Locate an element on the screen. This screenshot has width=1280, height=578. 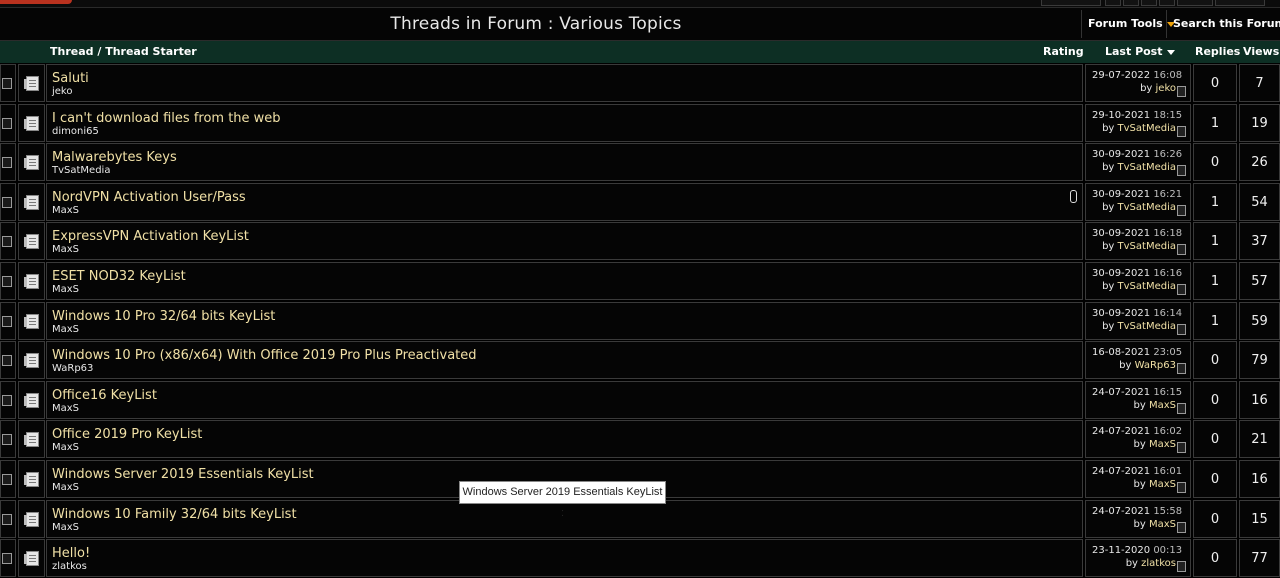
column-last-post-label: Last Post is located at coordinates (1134, 51).